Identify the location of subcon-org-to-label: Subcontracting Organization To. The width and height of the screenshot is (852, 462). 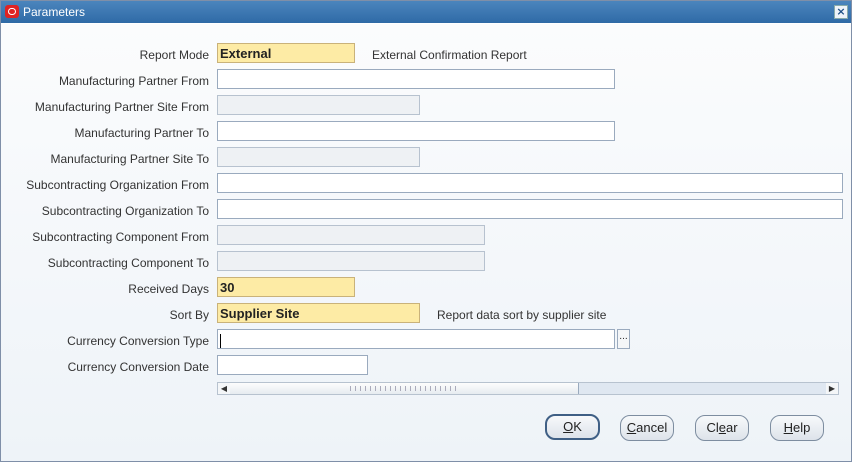
(125, 211).